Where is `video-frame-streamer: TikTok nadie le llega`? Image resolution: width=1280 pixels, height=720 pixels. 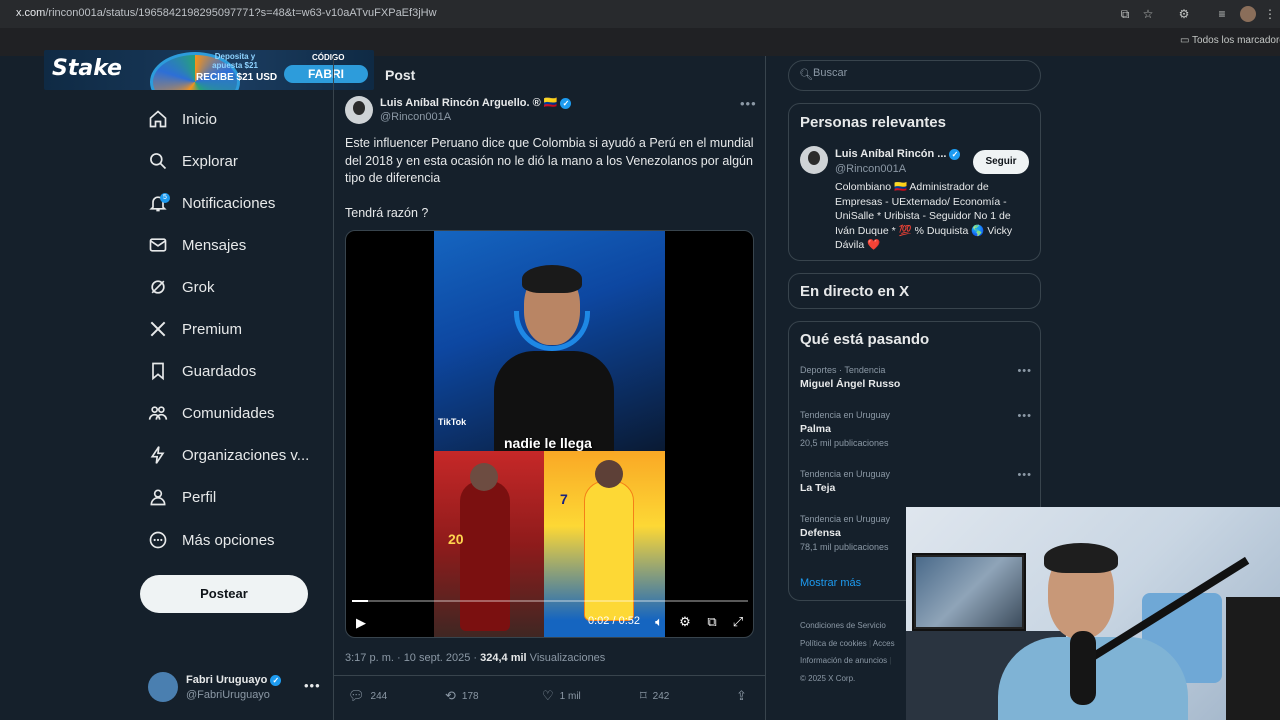 video-frame-streamer: TikTok nadie le llega is located at coordinates (549, 341).